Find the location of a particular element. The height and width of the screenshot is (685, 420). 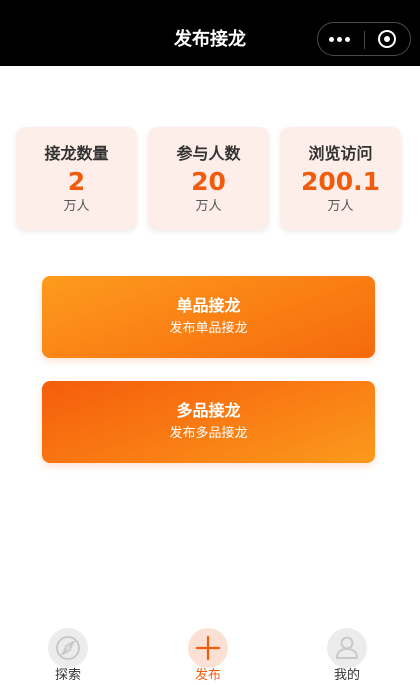

single-item-chain-button: 单品接龙 发布单品接龙 is located at coordinates (208, 317).